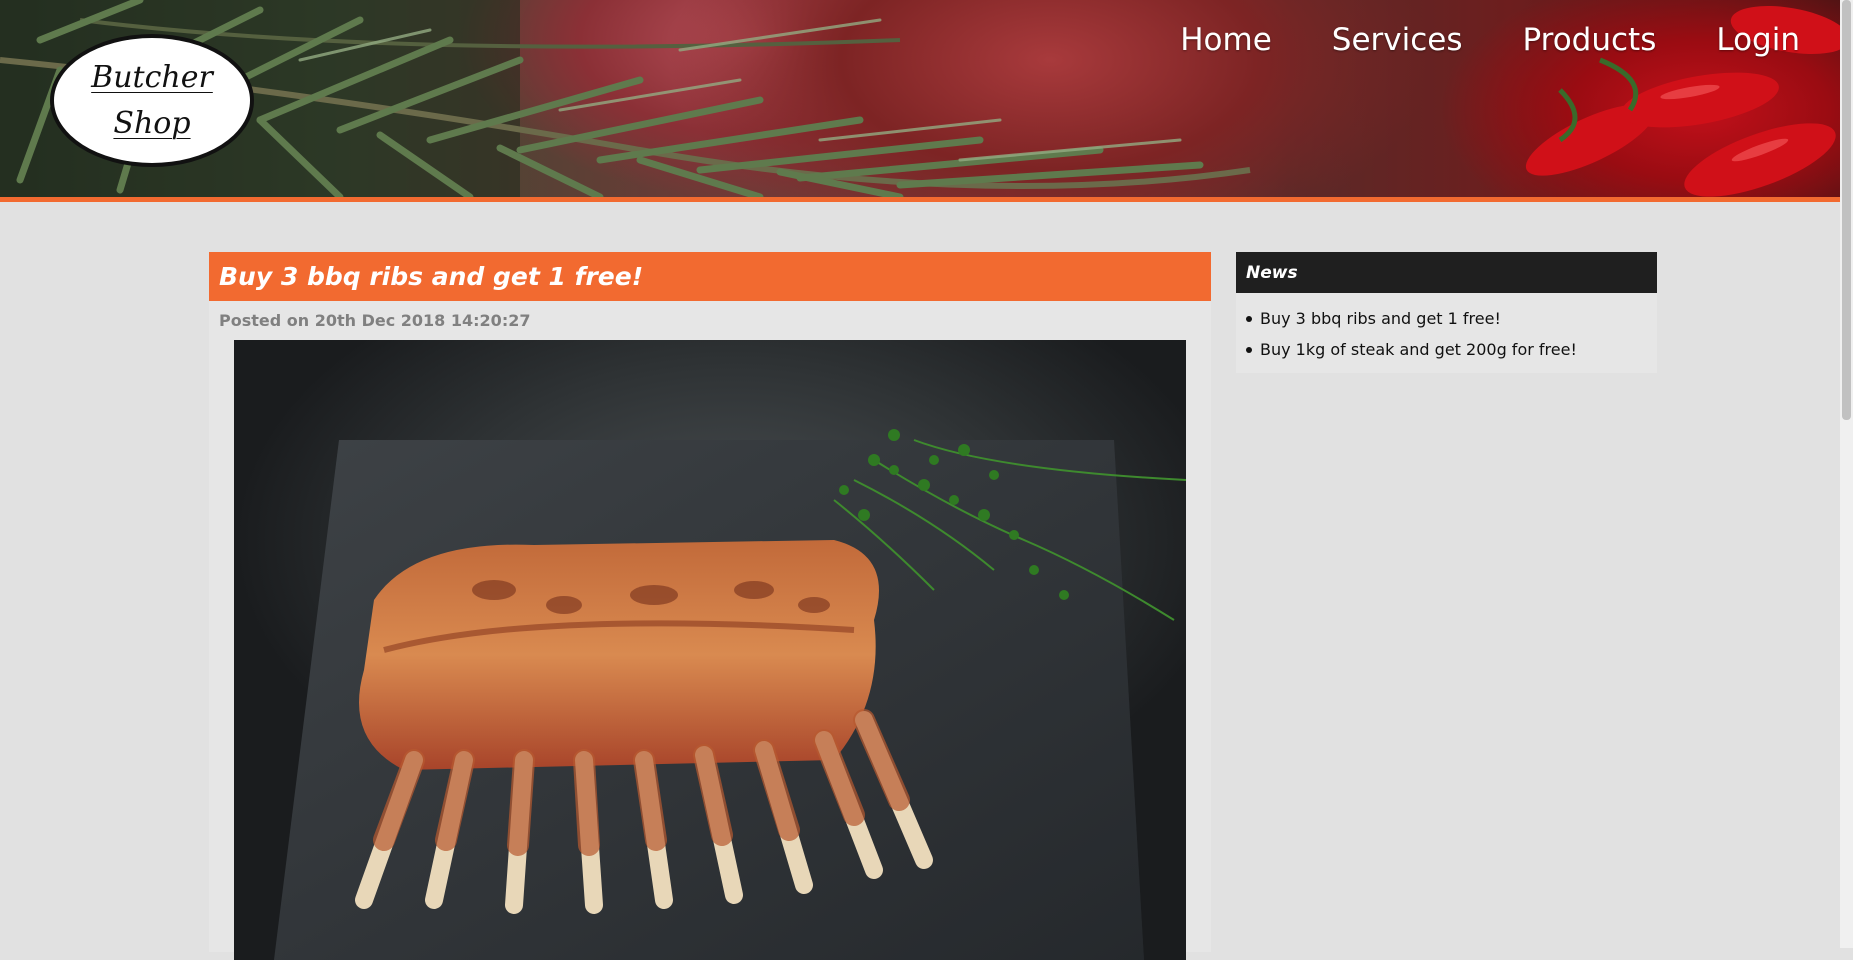 This screenshot has width=1853, height=960. What do you see at coordinates (1758, 40) in the screenshot?
I see `nav-login: Login` at bounding box center [1758, 40].